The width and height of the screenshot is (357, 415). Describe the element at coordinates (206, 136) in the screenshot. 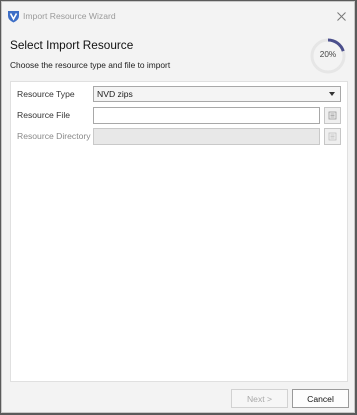

I see `resource-directory-input` at that location.